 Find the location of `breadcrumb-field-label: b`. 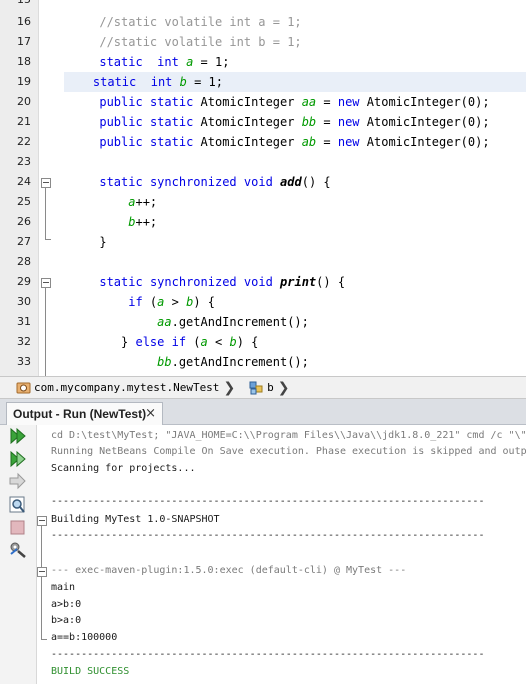

breadcrumb-field-label: b is located at coordinates (270, 387).